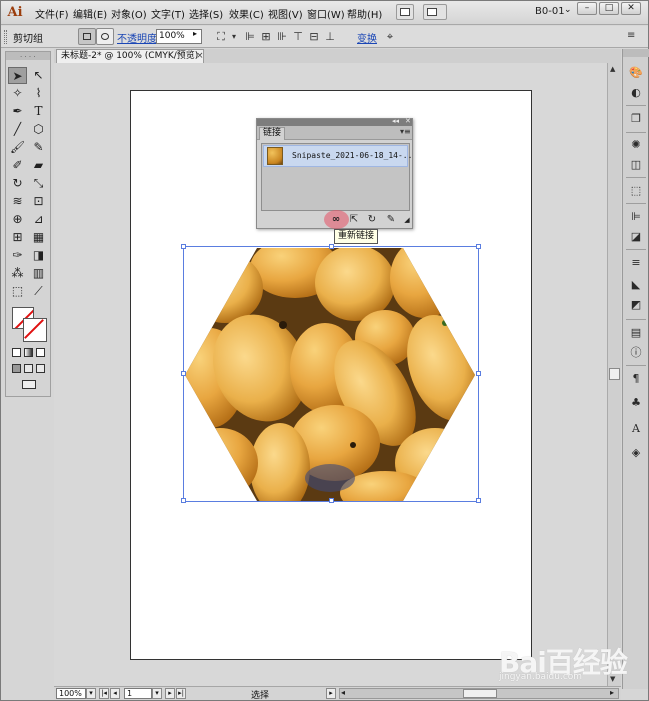 Image resolution: width=649 pixels, height=701 pixels. I want to click on artboard-dropdown-icon: ▾, so click(157, 693).